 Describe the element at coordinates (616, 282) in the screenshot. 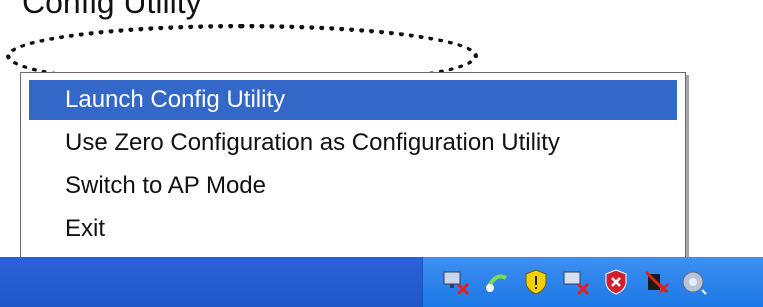

I see `antivirus-shield-icon` at that location.